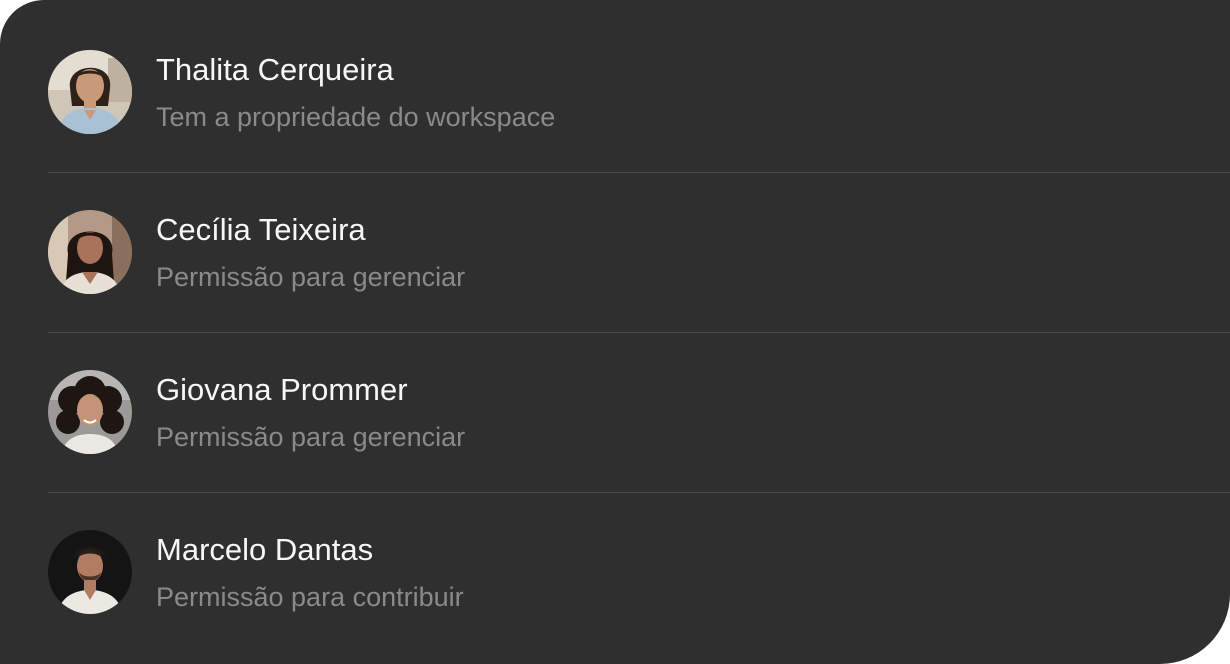 This screenshot has height=664, width=1230. Describe the element at coordinates (282, 389) in the screenshot. I see `member-name: Giovana Prommer` at that location.